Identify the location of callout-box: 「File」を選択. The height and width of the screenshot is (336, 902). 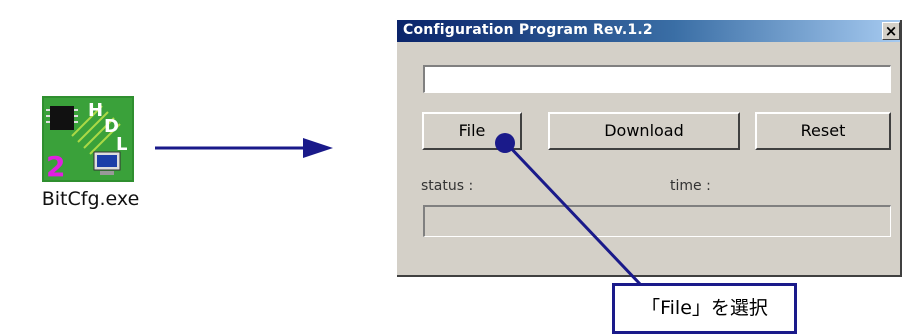
(704, 308).